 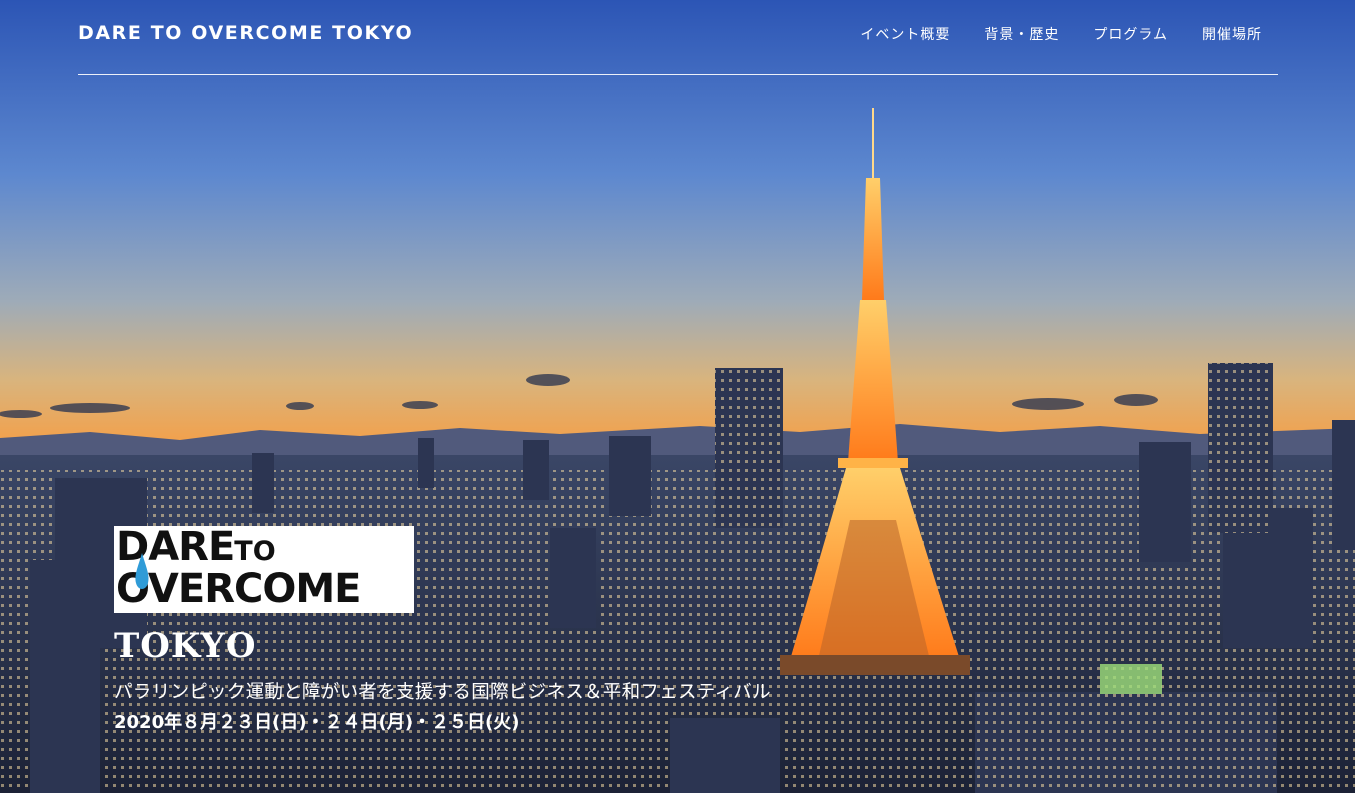 What do you see at coordinates (142, 571) in the screenshot?
I see `water-drop-icon` at bounding box center [142, 571].